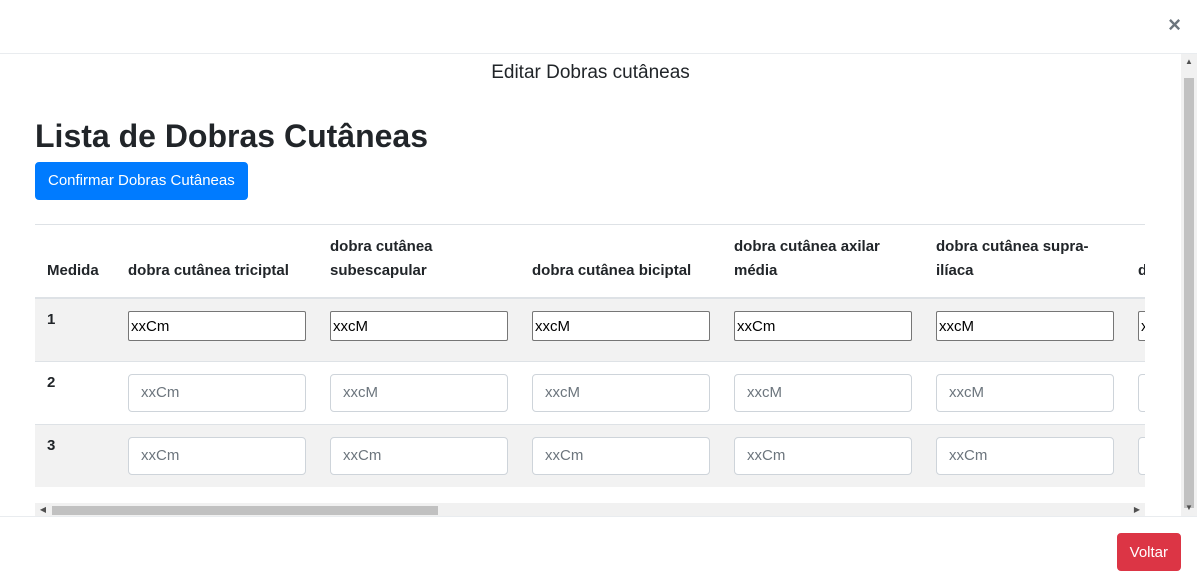 This screenshot has height=583, width=1197. Describe the element at coordinates (75, 262) in the screenshot. I see `header-medida: Medida` at that location.